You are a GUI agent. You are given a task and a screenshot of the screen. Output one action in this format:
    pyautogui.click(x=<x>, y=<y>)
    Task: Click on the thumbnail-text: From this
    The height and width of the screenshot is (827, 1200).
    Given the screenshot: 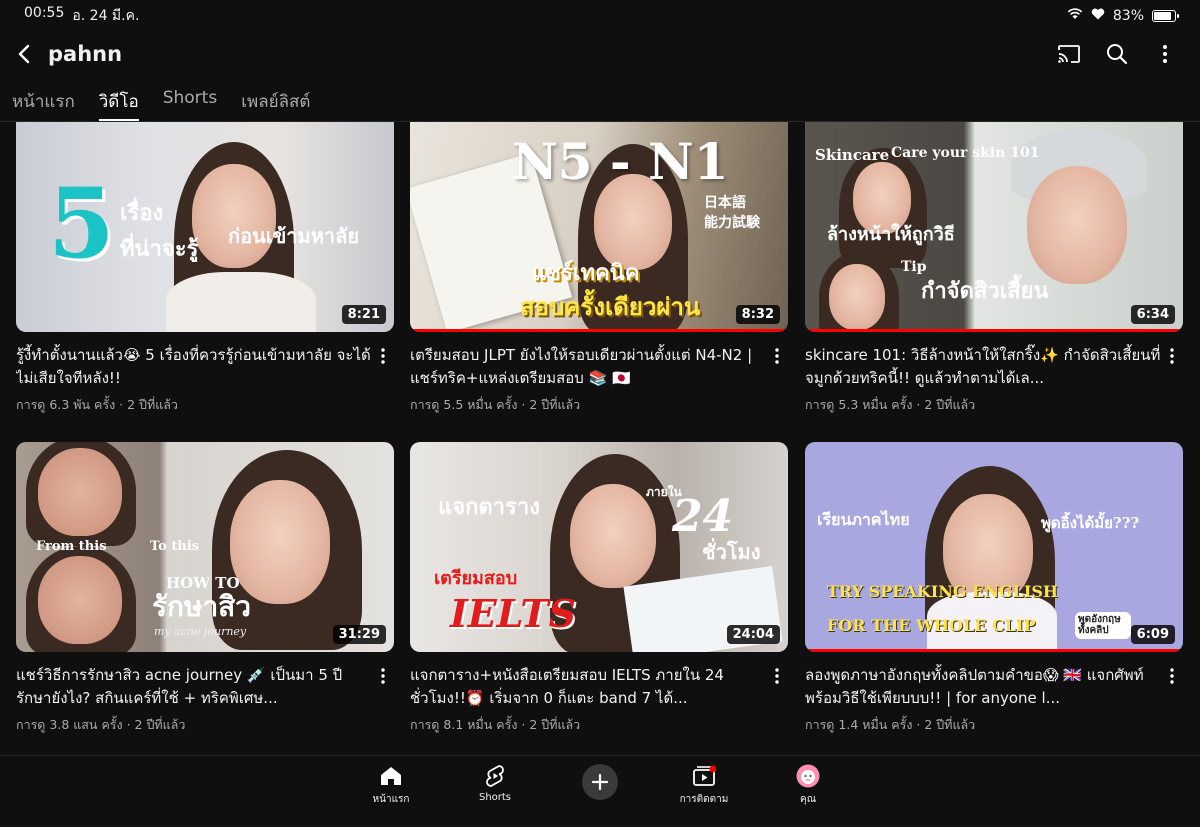 What is the action you would take?
    pyautogui.click(x=71, y=546)
    